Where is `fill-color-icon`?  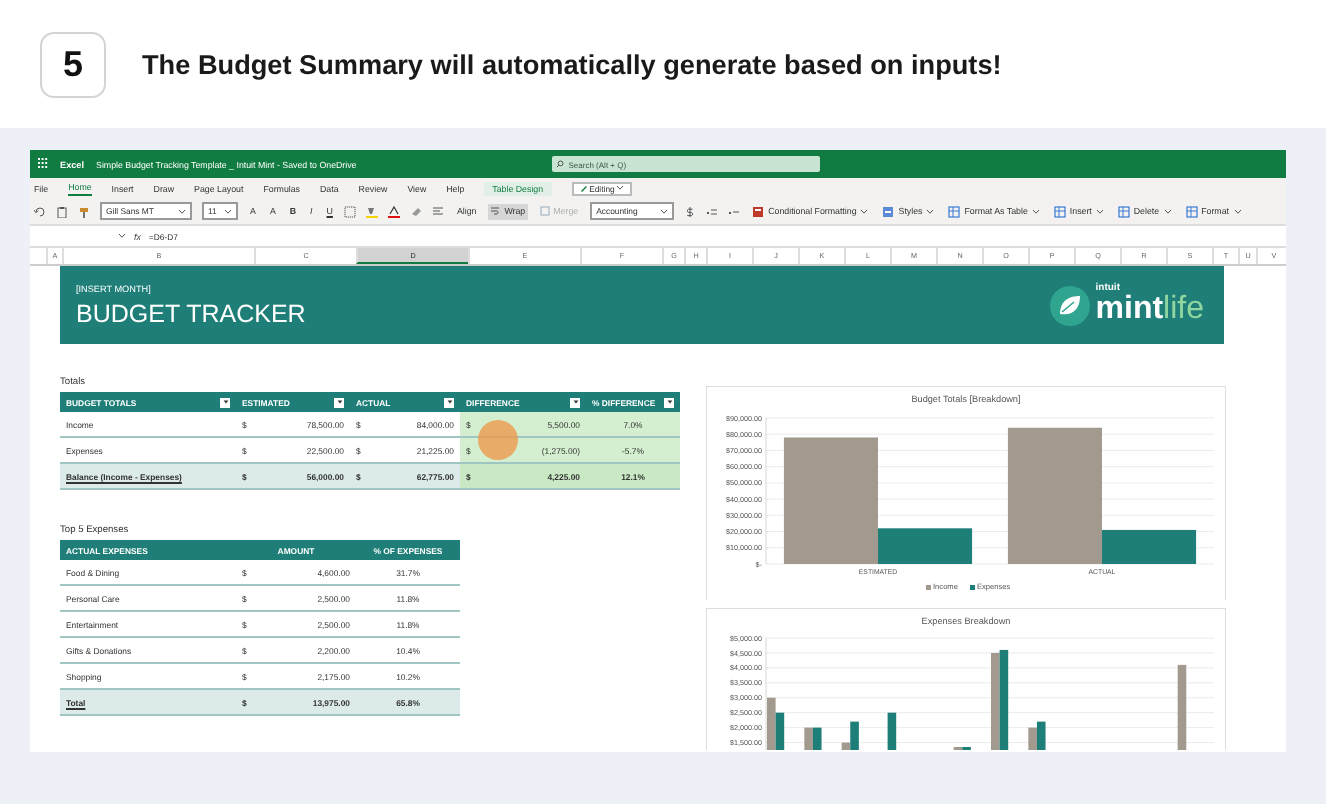 fill-color-icon is located at coordinates (372, 211).